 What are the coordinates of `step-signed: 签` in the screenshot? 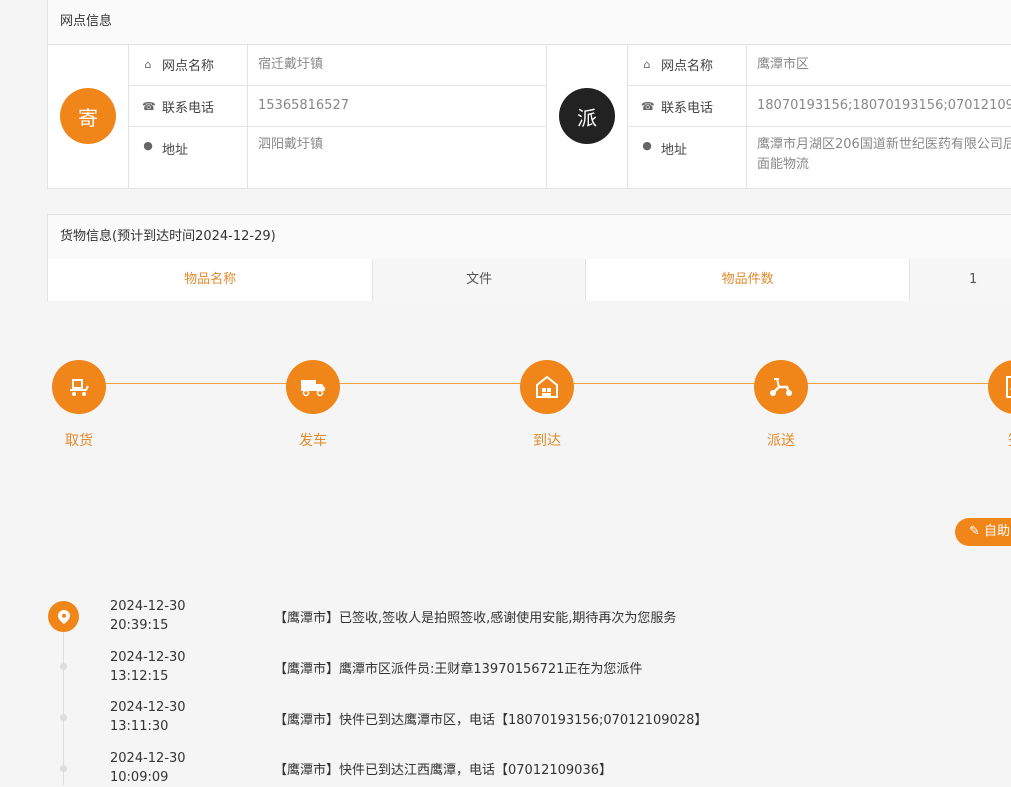 It's located at (993, 405).